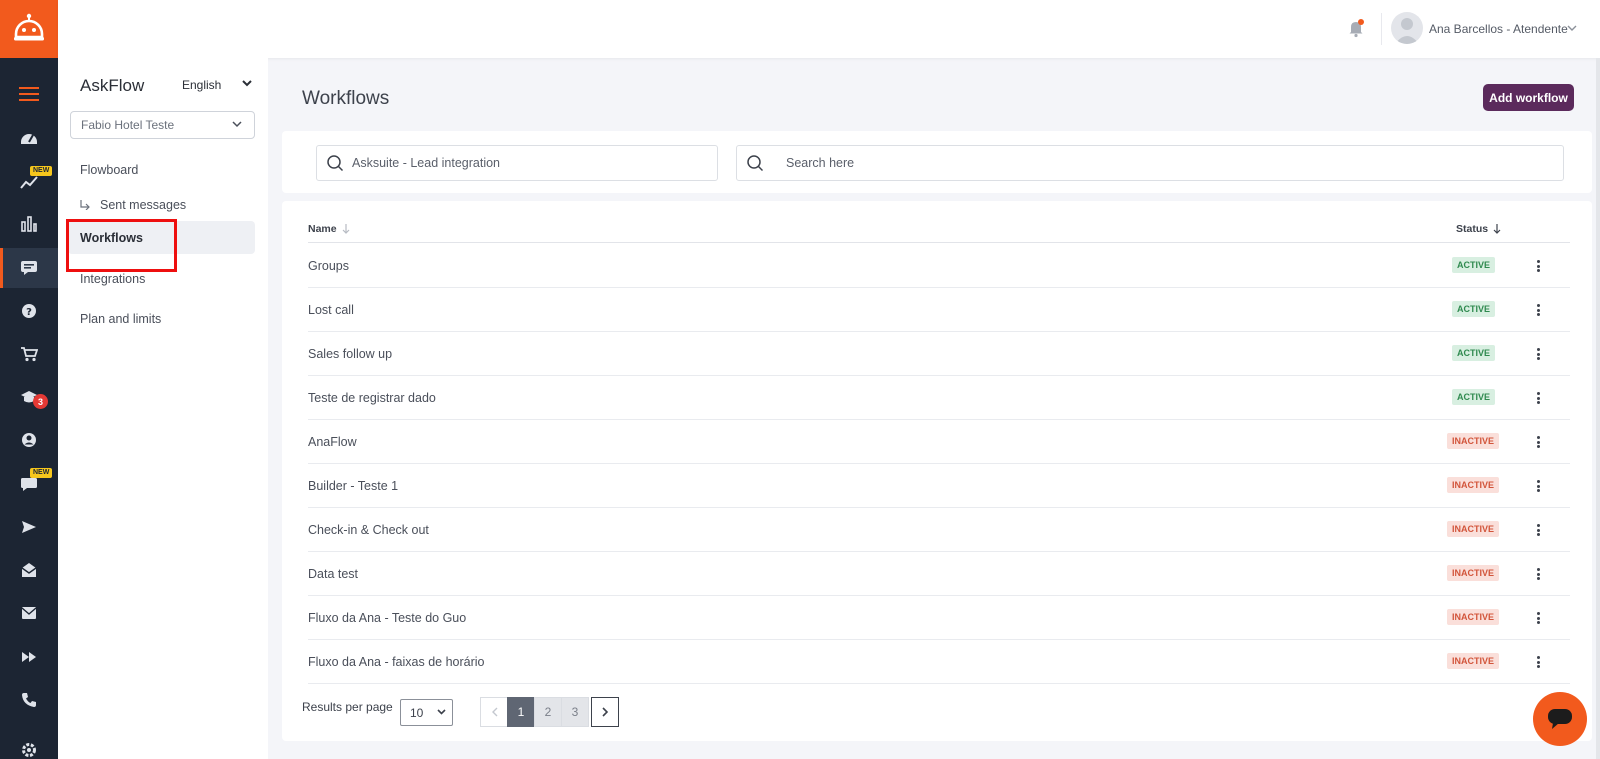 Image resolution: width=1600 pixels, height=759 pixels. What do you see at coordinates (347, 707) in the screenshot?
I see `results-per-page-label: Results per page` at bounding box center [347, 707].